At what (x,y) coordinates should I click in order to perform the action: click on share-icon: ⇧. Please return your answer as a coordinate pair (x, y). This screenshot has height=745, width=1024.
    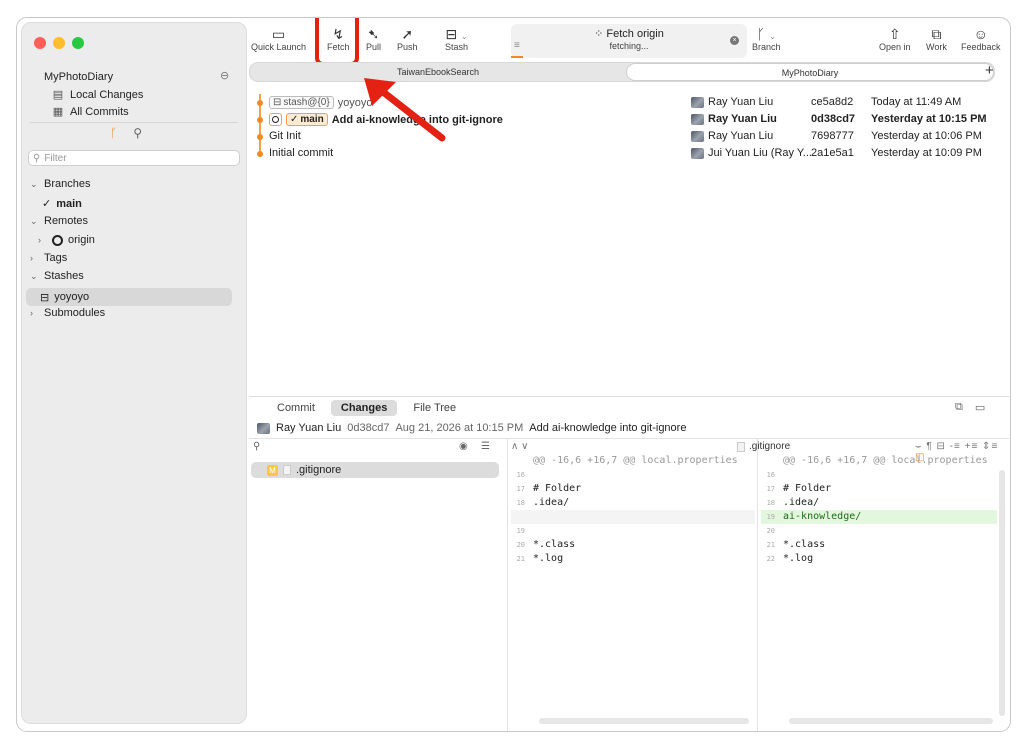
    Looking at the image, I should click on (894, 34).